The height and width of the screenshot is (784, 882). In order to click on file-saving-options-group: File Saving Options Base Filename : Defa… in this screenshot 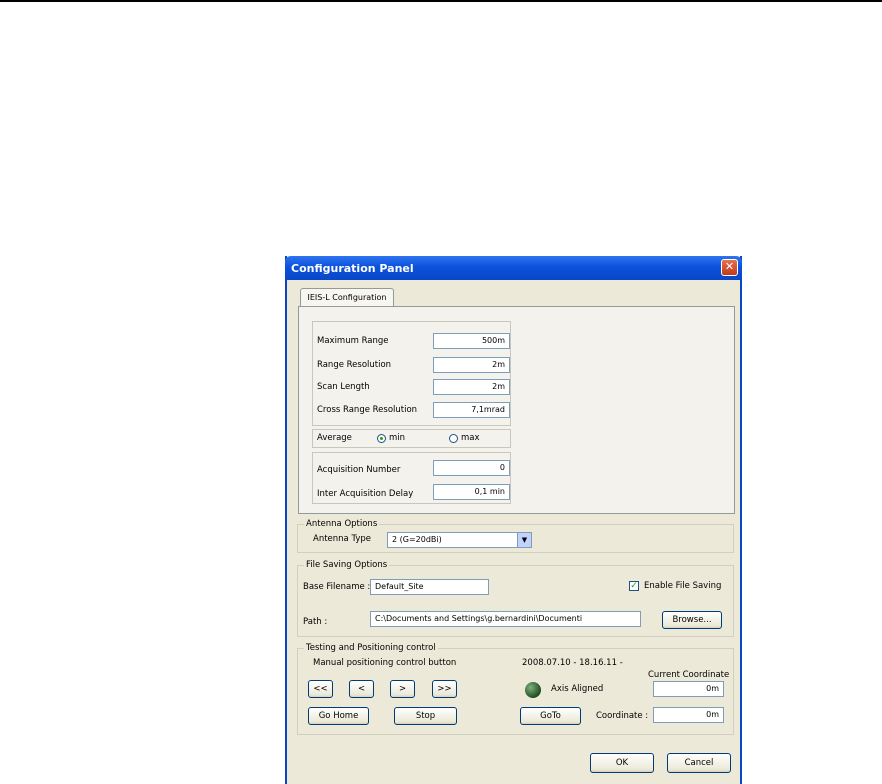, I will do `click(515, 598)`.